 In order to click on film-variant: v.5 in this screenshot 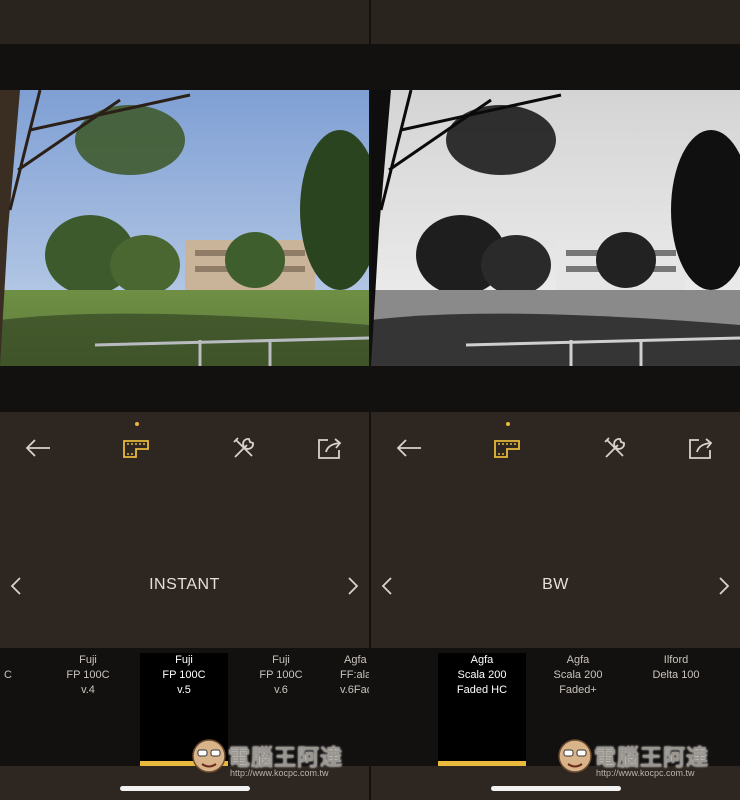, I will do `click(184, 690)`.